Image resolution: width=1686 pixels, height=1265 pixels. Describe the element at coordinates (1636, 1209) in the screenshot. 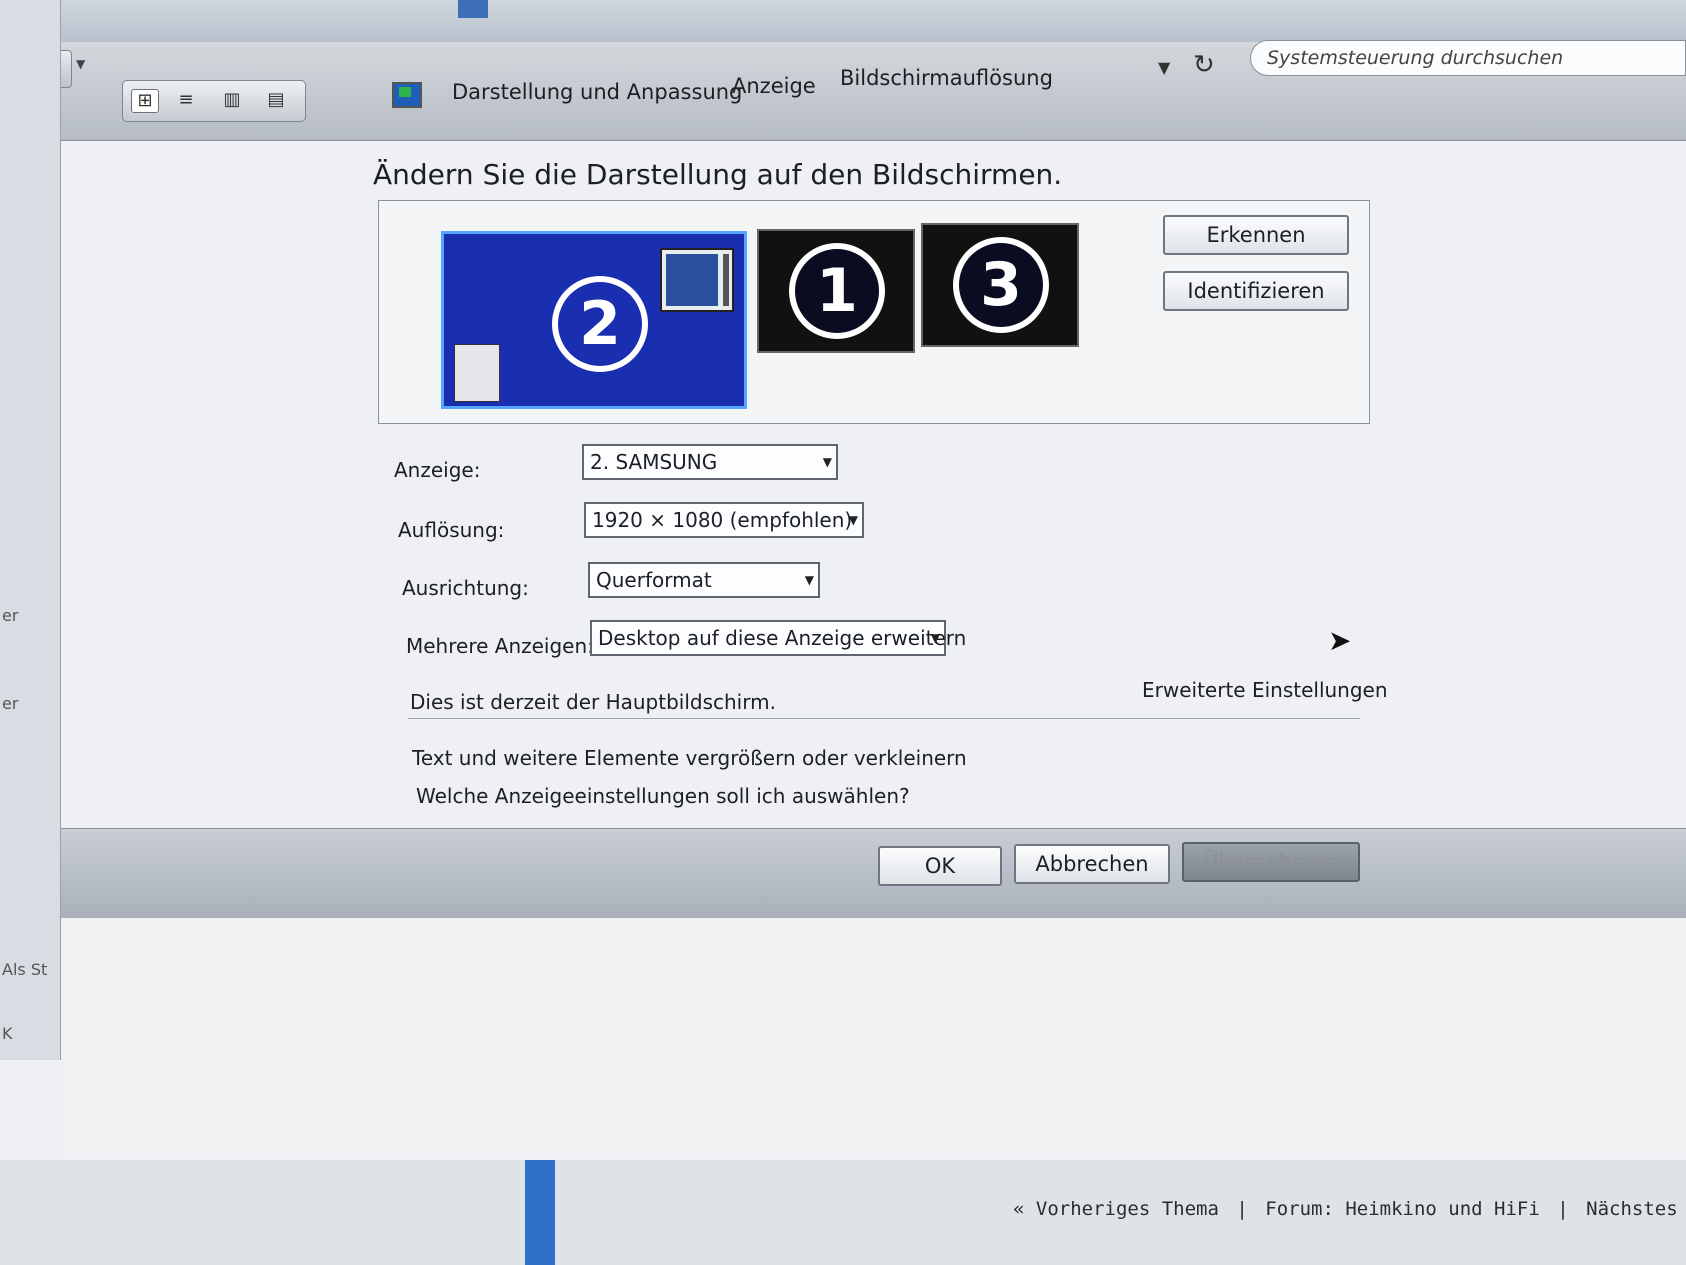

I see `next-topic-link: Nächstes Thema »` at that location.